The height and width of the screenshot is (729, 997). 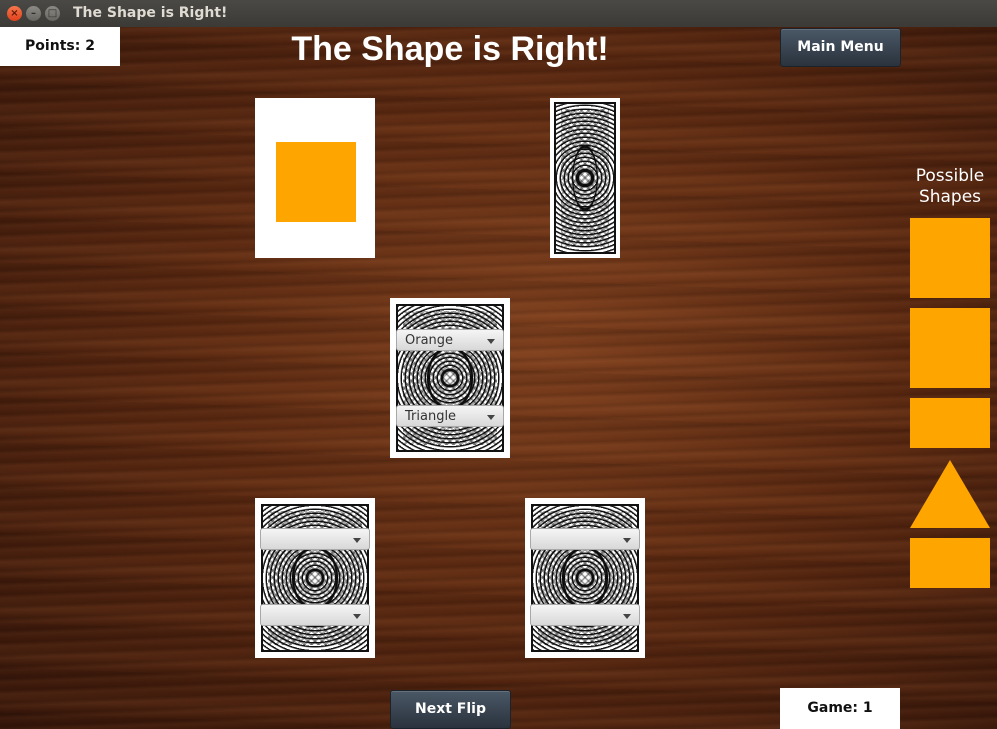 I want to click on face-down-card, so click(x=585, y=178).